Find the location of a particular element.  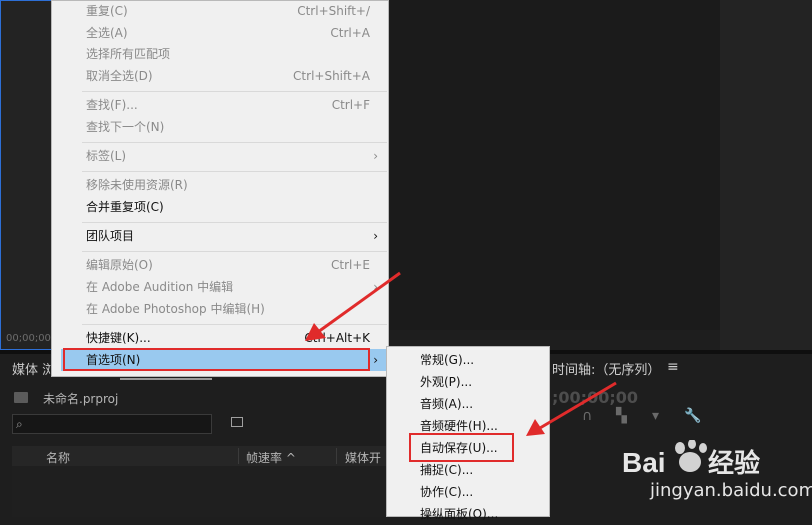

svg-text: Bai is located at coordinates (644, 462).